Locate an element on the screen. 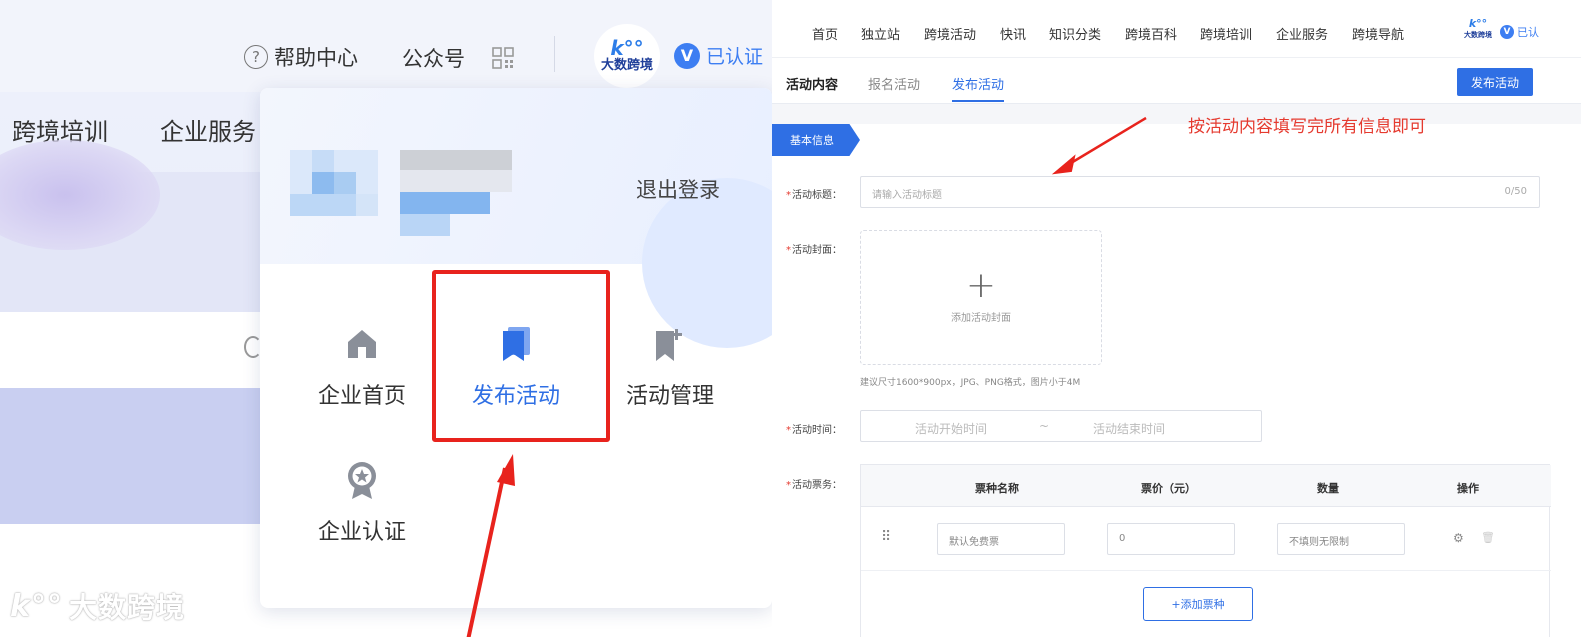 The height and width of the screenshot is (637, 1581). nav-item-training: 跨境培训 is located at coordinates (1226, 33).